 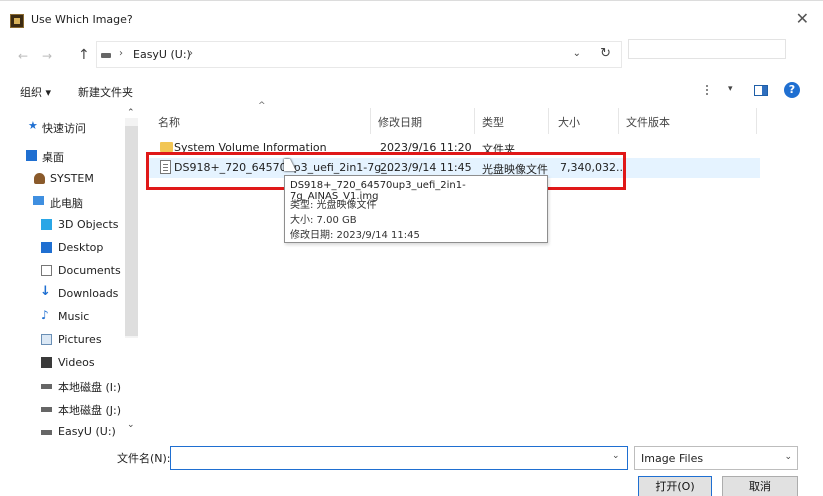 I want to click on chevron-down-icon: ▾, so click(x=730, y=89).